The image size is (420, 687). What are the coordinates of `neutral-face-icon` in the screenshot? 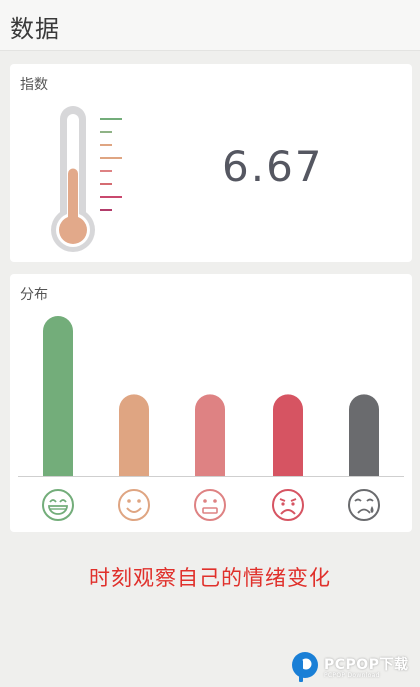 It's located at (210, 505).